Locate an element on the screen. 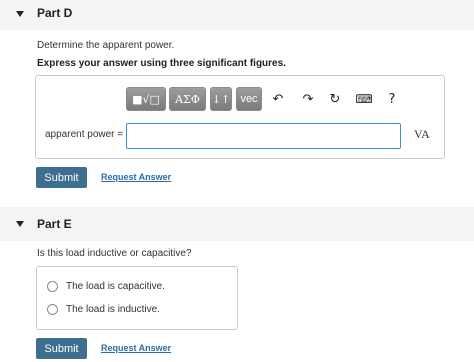 The width and height of the screenshot is (474, 362). part-e-title: Part E is located at coordinates (54, 224).